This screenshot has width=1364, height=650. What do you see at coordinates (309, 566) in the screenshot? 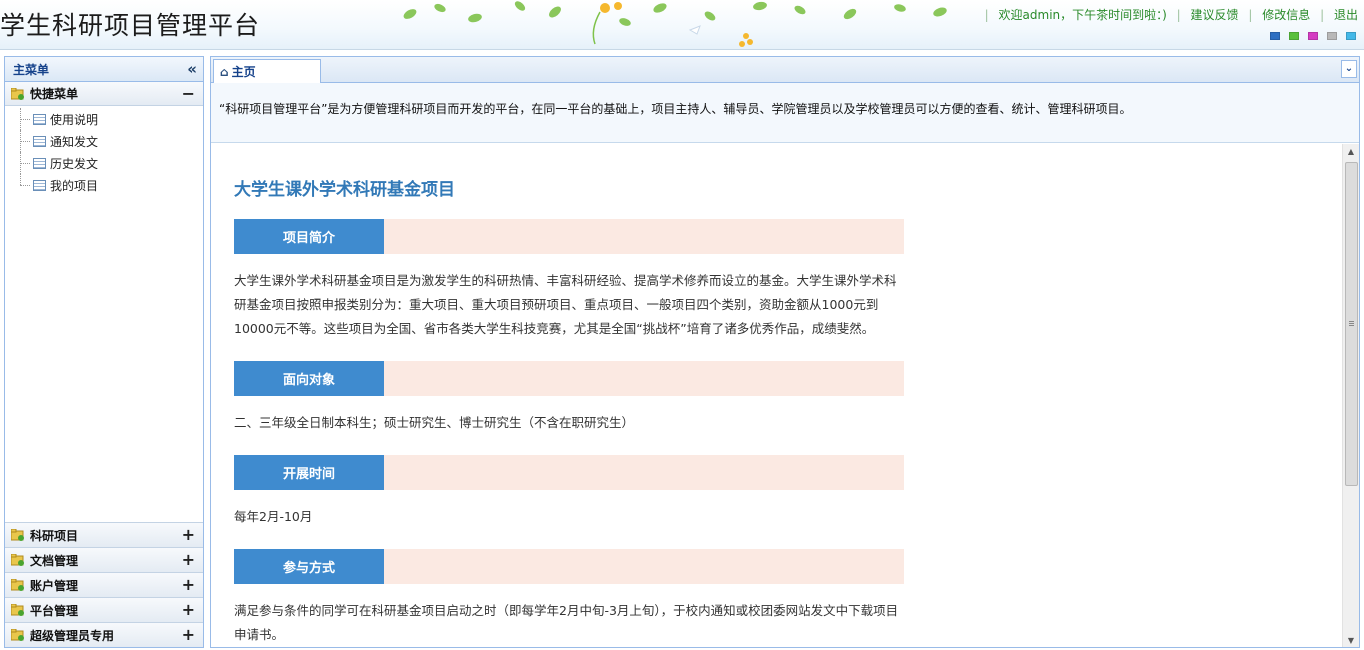
I see `section-heading: 参与方式` at bounding box center [309, 566].